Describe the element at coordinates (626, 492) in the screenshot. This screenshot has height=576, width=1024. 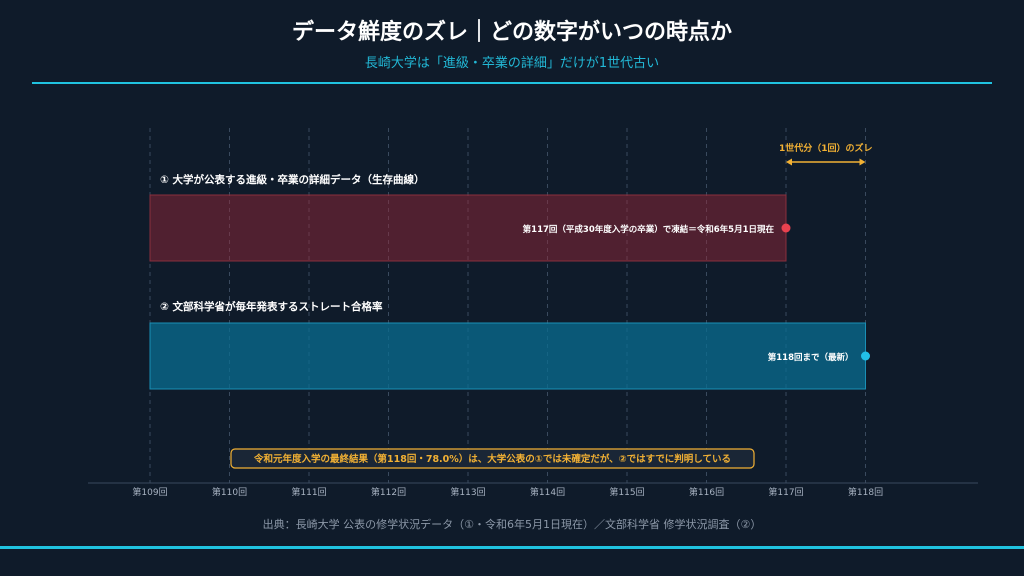
I see `x-tick-label: 第115回` at that location.